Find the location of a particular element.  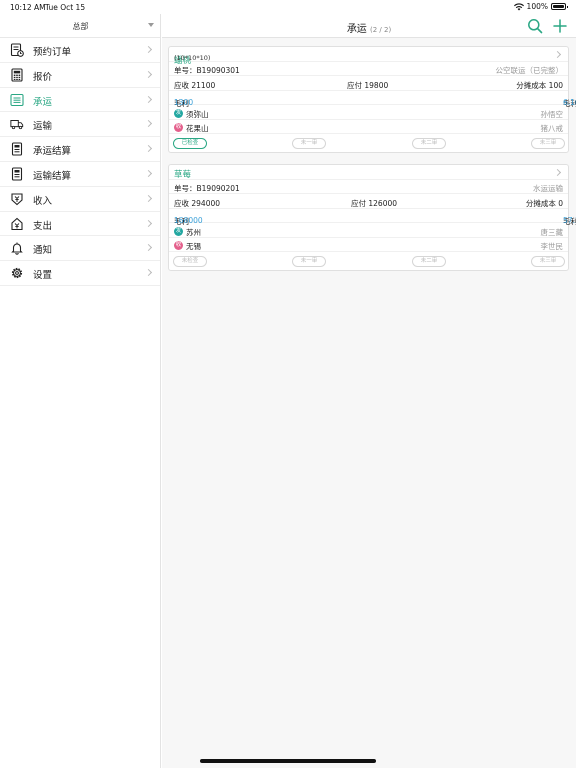

sidebar-item-expense: 支出 is located at coordinates (80, 224).